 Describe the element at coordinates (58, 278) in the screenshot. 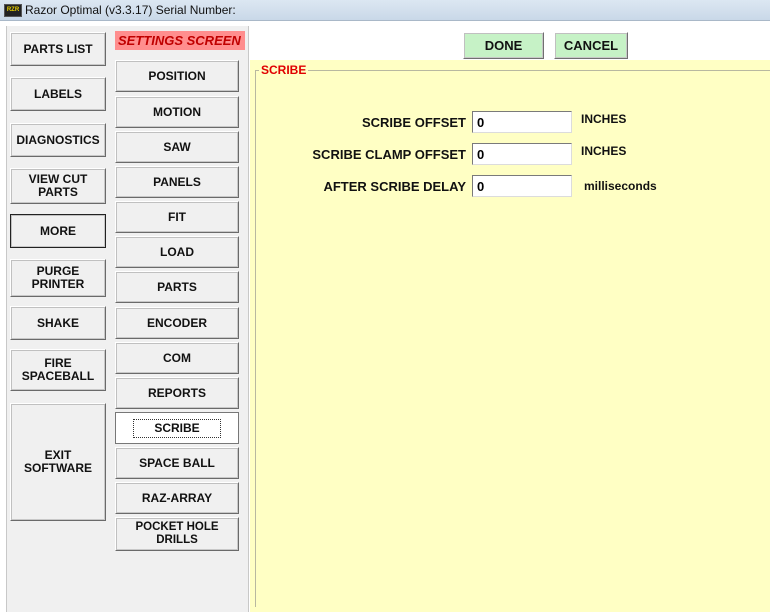

I see `purge-printer-button: PURGE PRINTER` at that location.